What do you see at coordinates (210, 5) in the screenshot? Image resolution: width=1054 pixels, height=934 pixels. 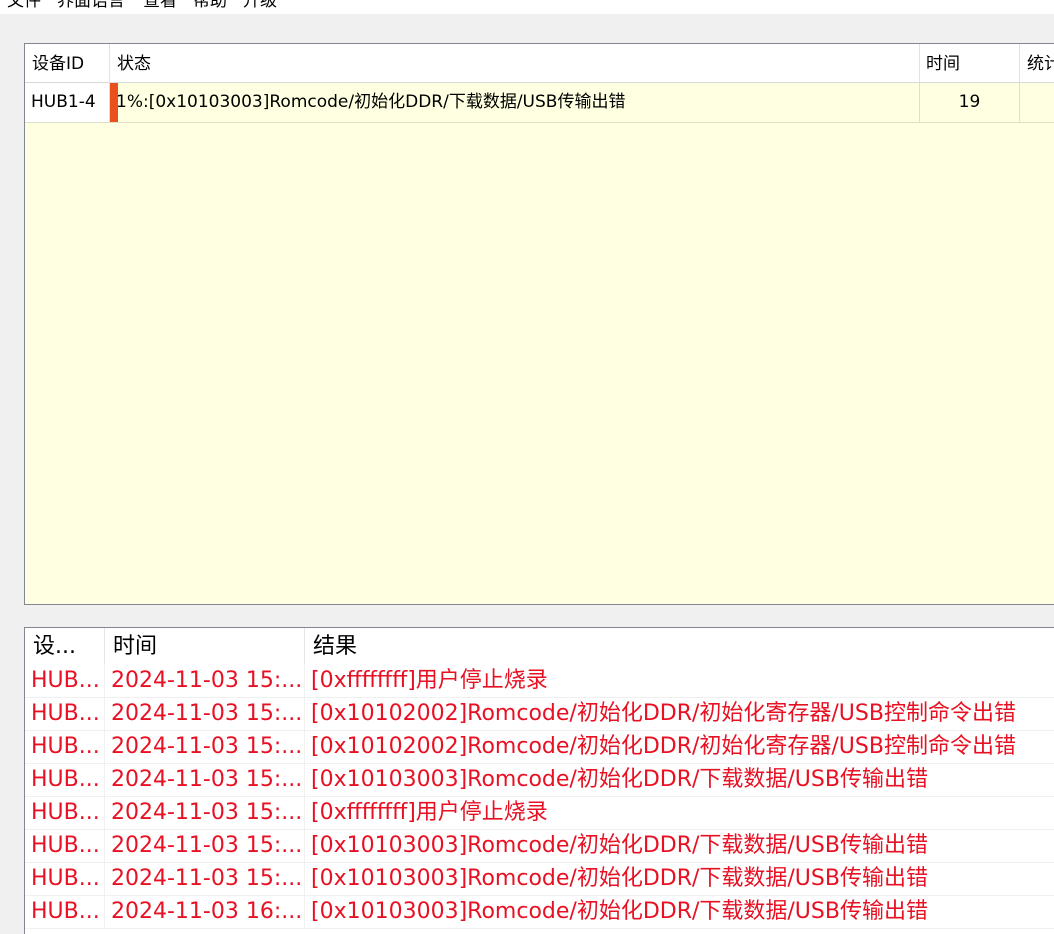 I see `menu-help: 帮助` at bounding box center [210, 5].